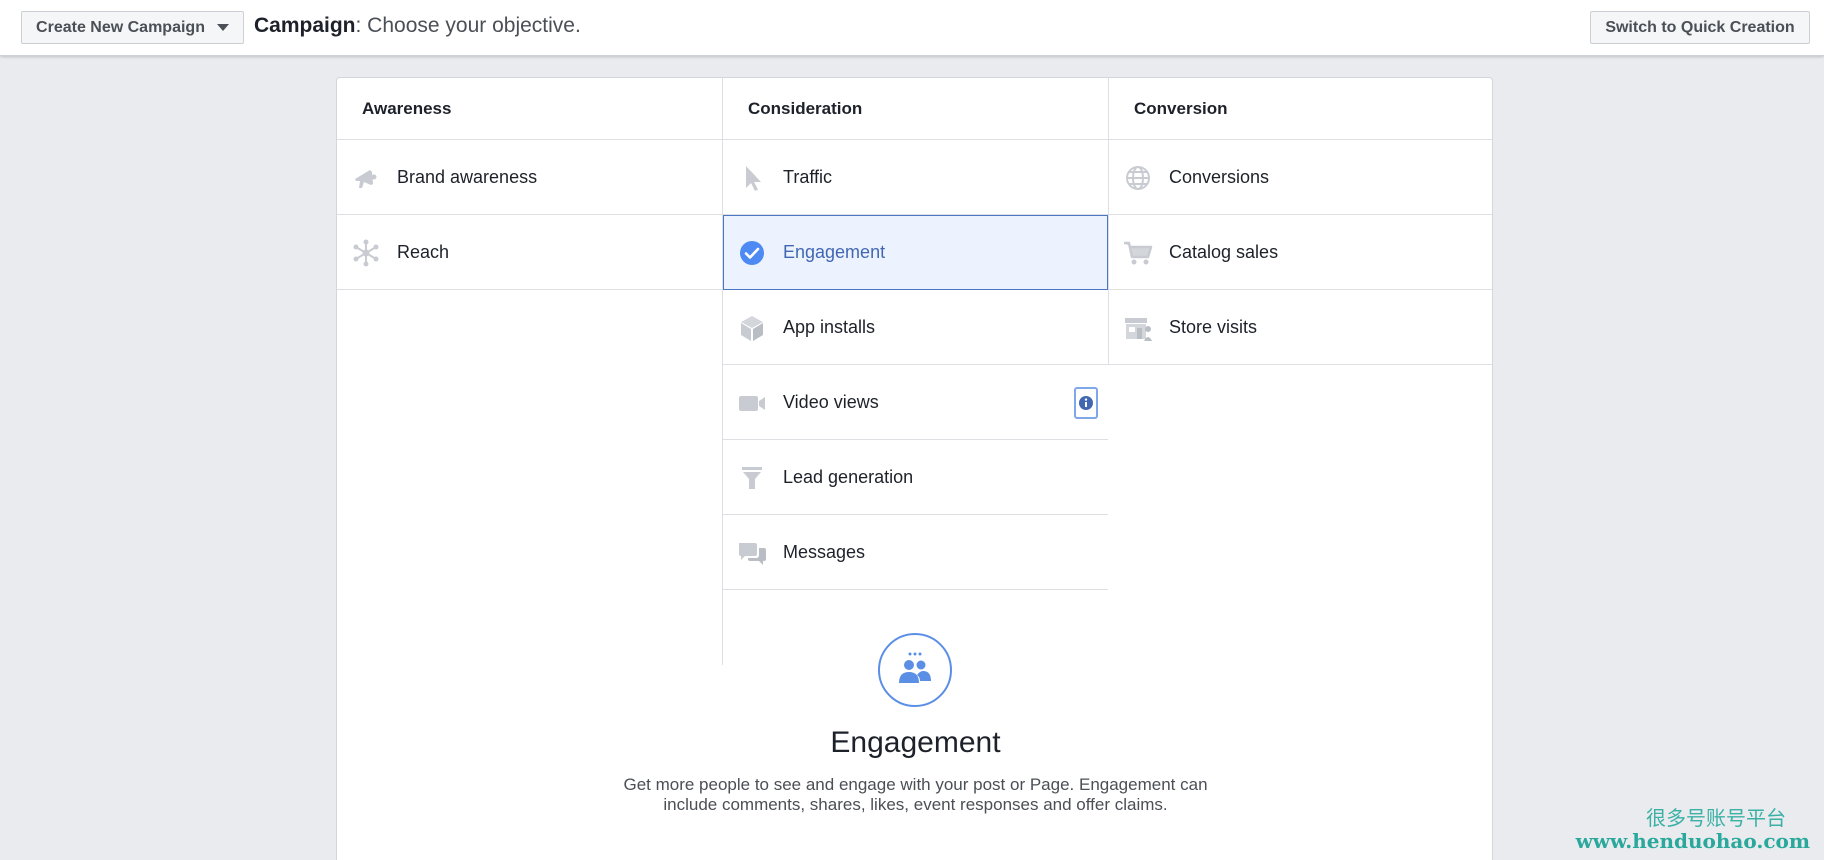 The height and width of the screenshot is (860, 1824). What do you see at coordinates (1300, 109) in the screenshot?
I see `column-header-conversion: Conversion` at bounding box center [1300, 109].